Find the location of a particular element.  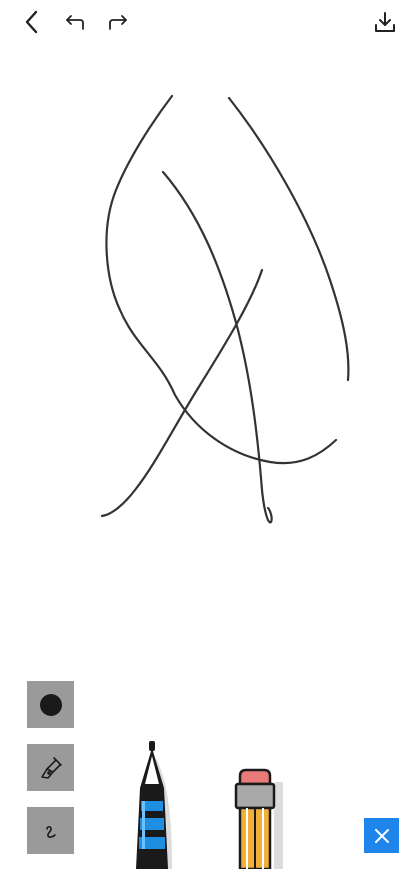

squiggle-icon is located at coordinates (50, 831).